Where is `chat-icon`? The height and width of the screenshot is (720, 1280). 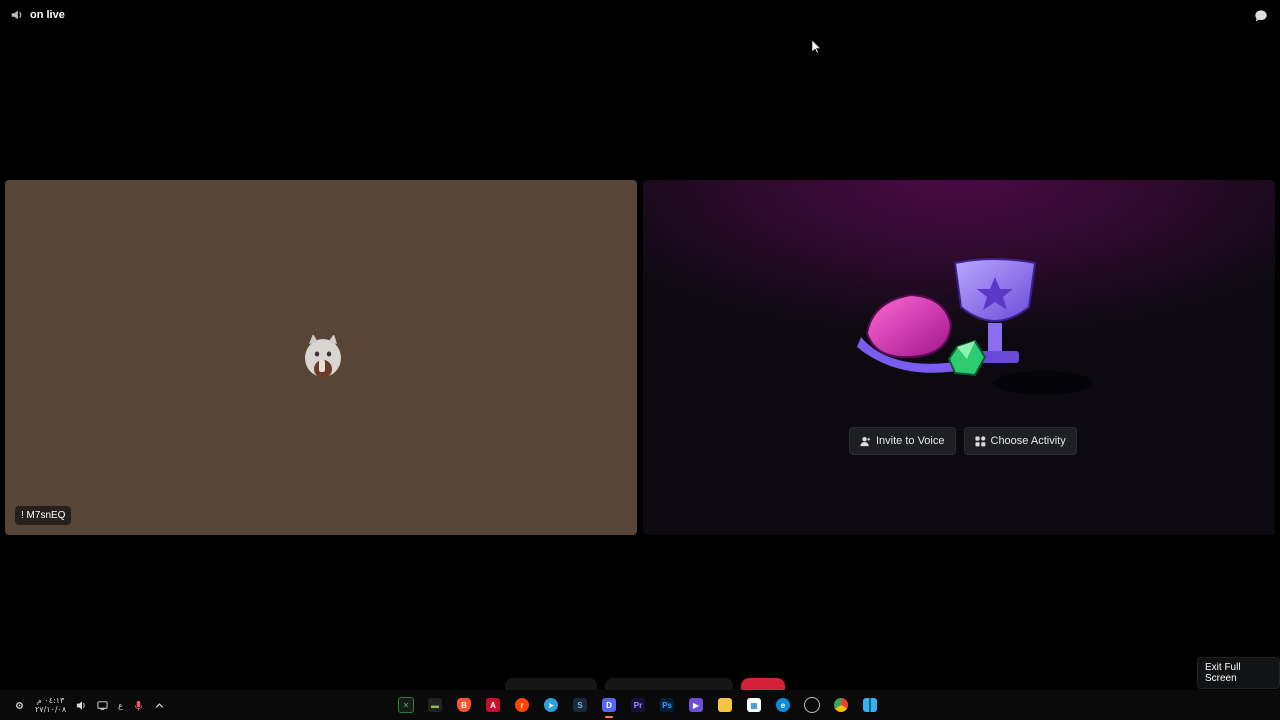 chat-icon is located at coordinates (1261, 16).